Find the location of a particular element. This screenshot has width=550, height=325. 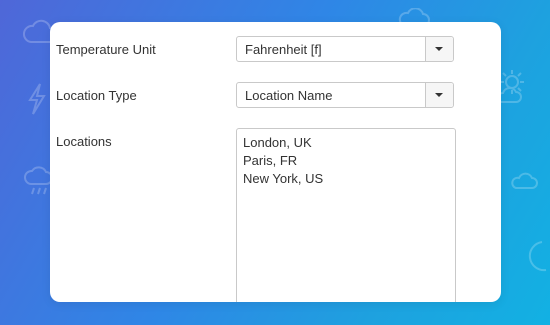

temperature-unit-label: Temperature Unit is located at coordinates (106, 49).